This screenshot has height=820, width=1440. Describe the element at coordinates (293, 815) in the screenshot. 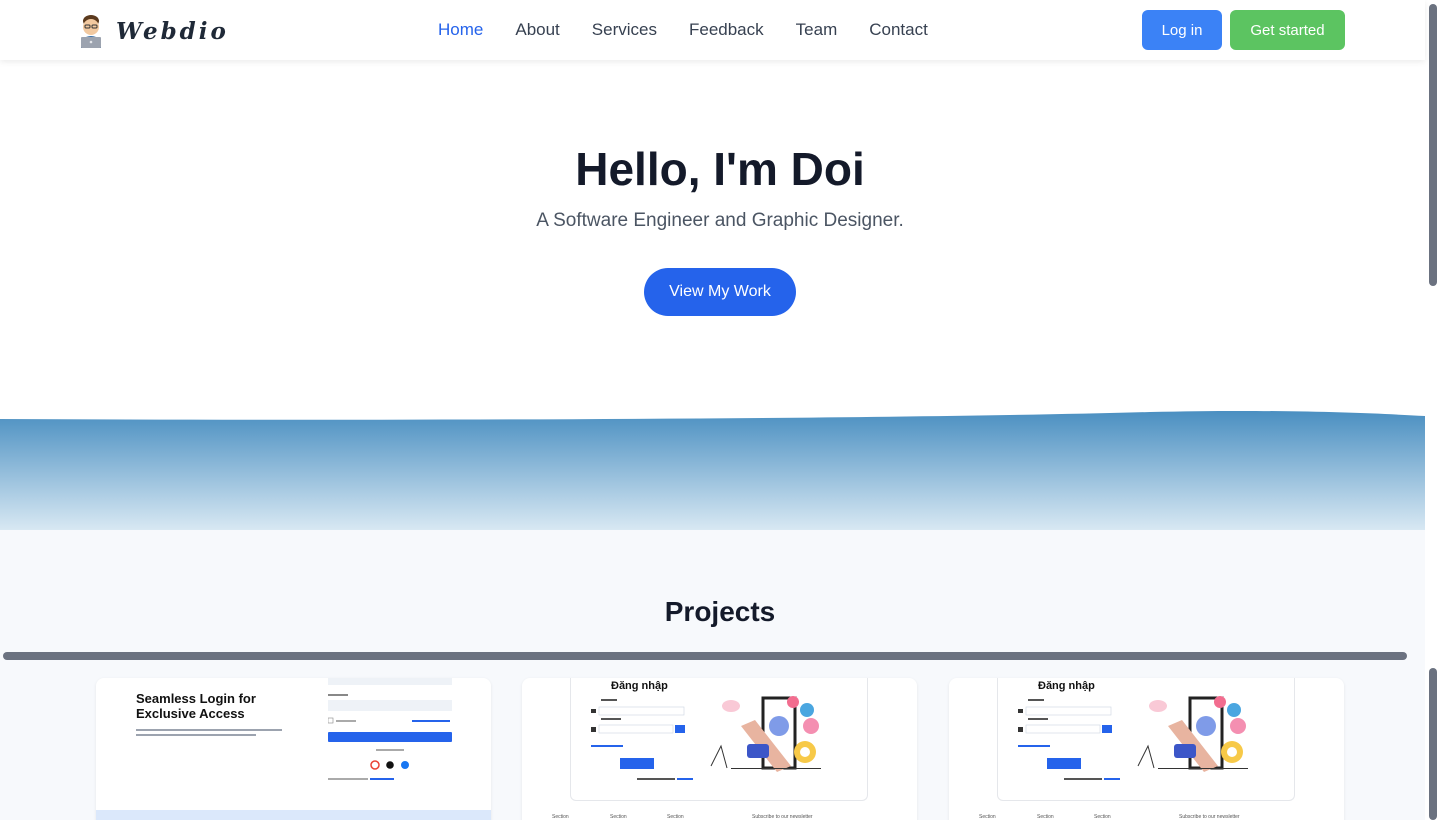

I see `thumbnail-footer` at that location.